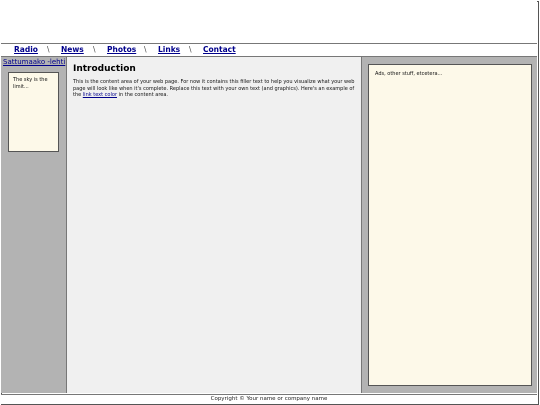 This screenshot has height=405, width=540. What do you see at coordinates (104, 69) in the screenshot?
I see `content-title: Introduction` at bounding box center [104, 69].